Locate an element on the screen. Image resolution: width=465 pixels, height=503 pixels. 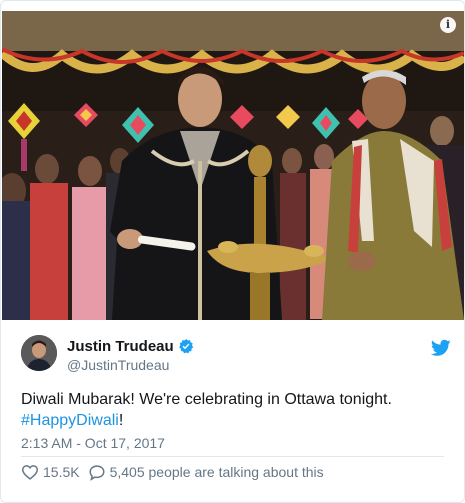
twitter-bird-icon is located at coordinates (441, 348).